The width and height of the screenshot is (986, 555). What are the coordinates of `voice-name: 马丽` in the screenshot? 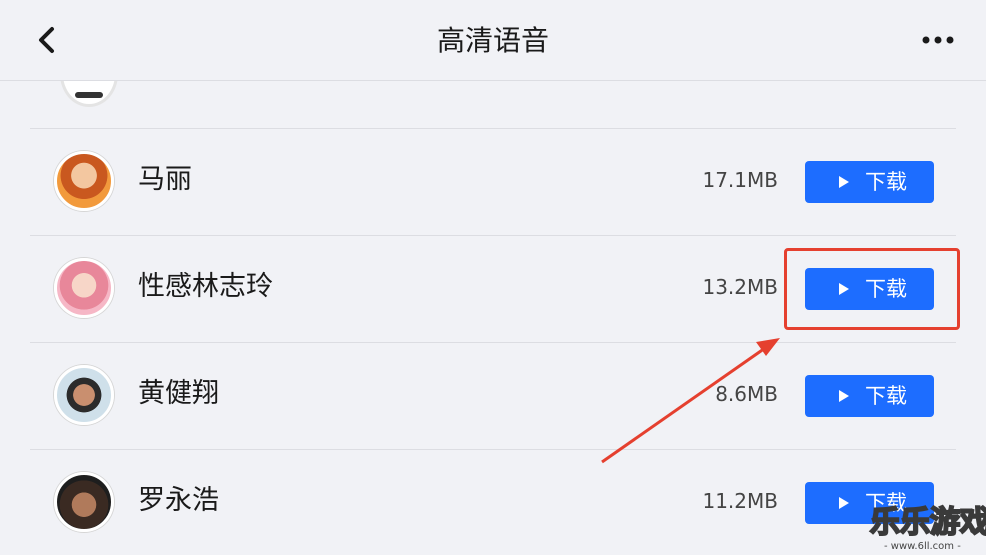 It's located at (165, 179).